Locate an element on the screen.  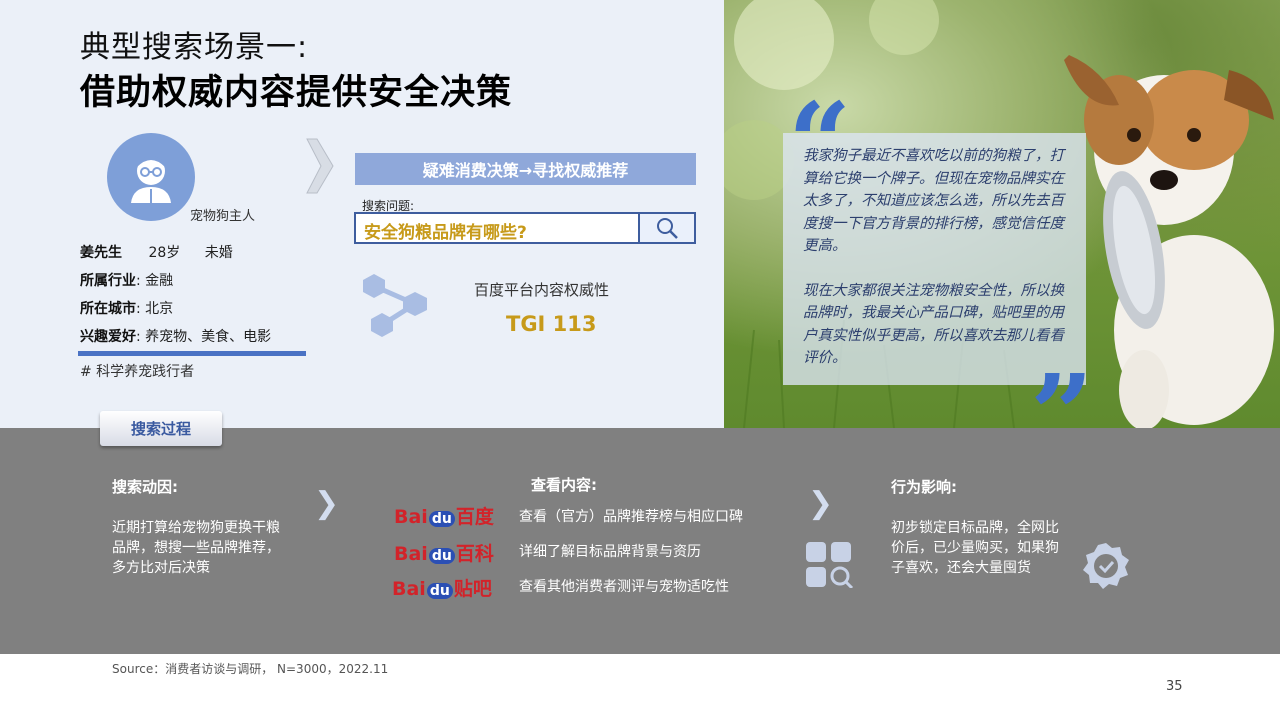
tgi-value: TGI 113 is located at coordinates (551, 324).